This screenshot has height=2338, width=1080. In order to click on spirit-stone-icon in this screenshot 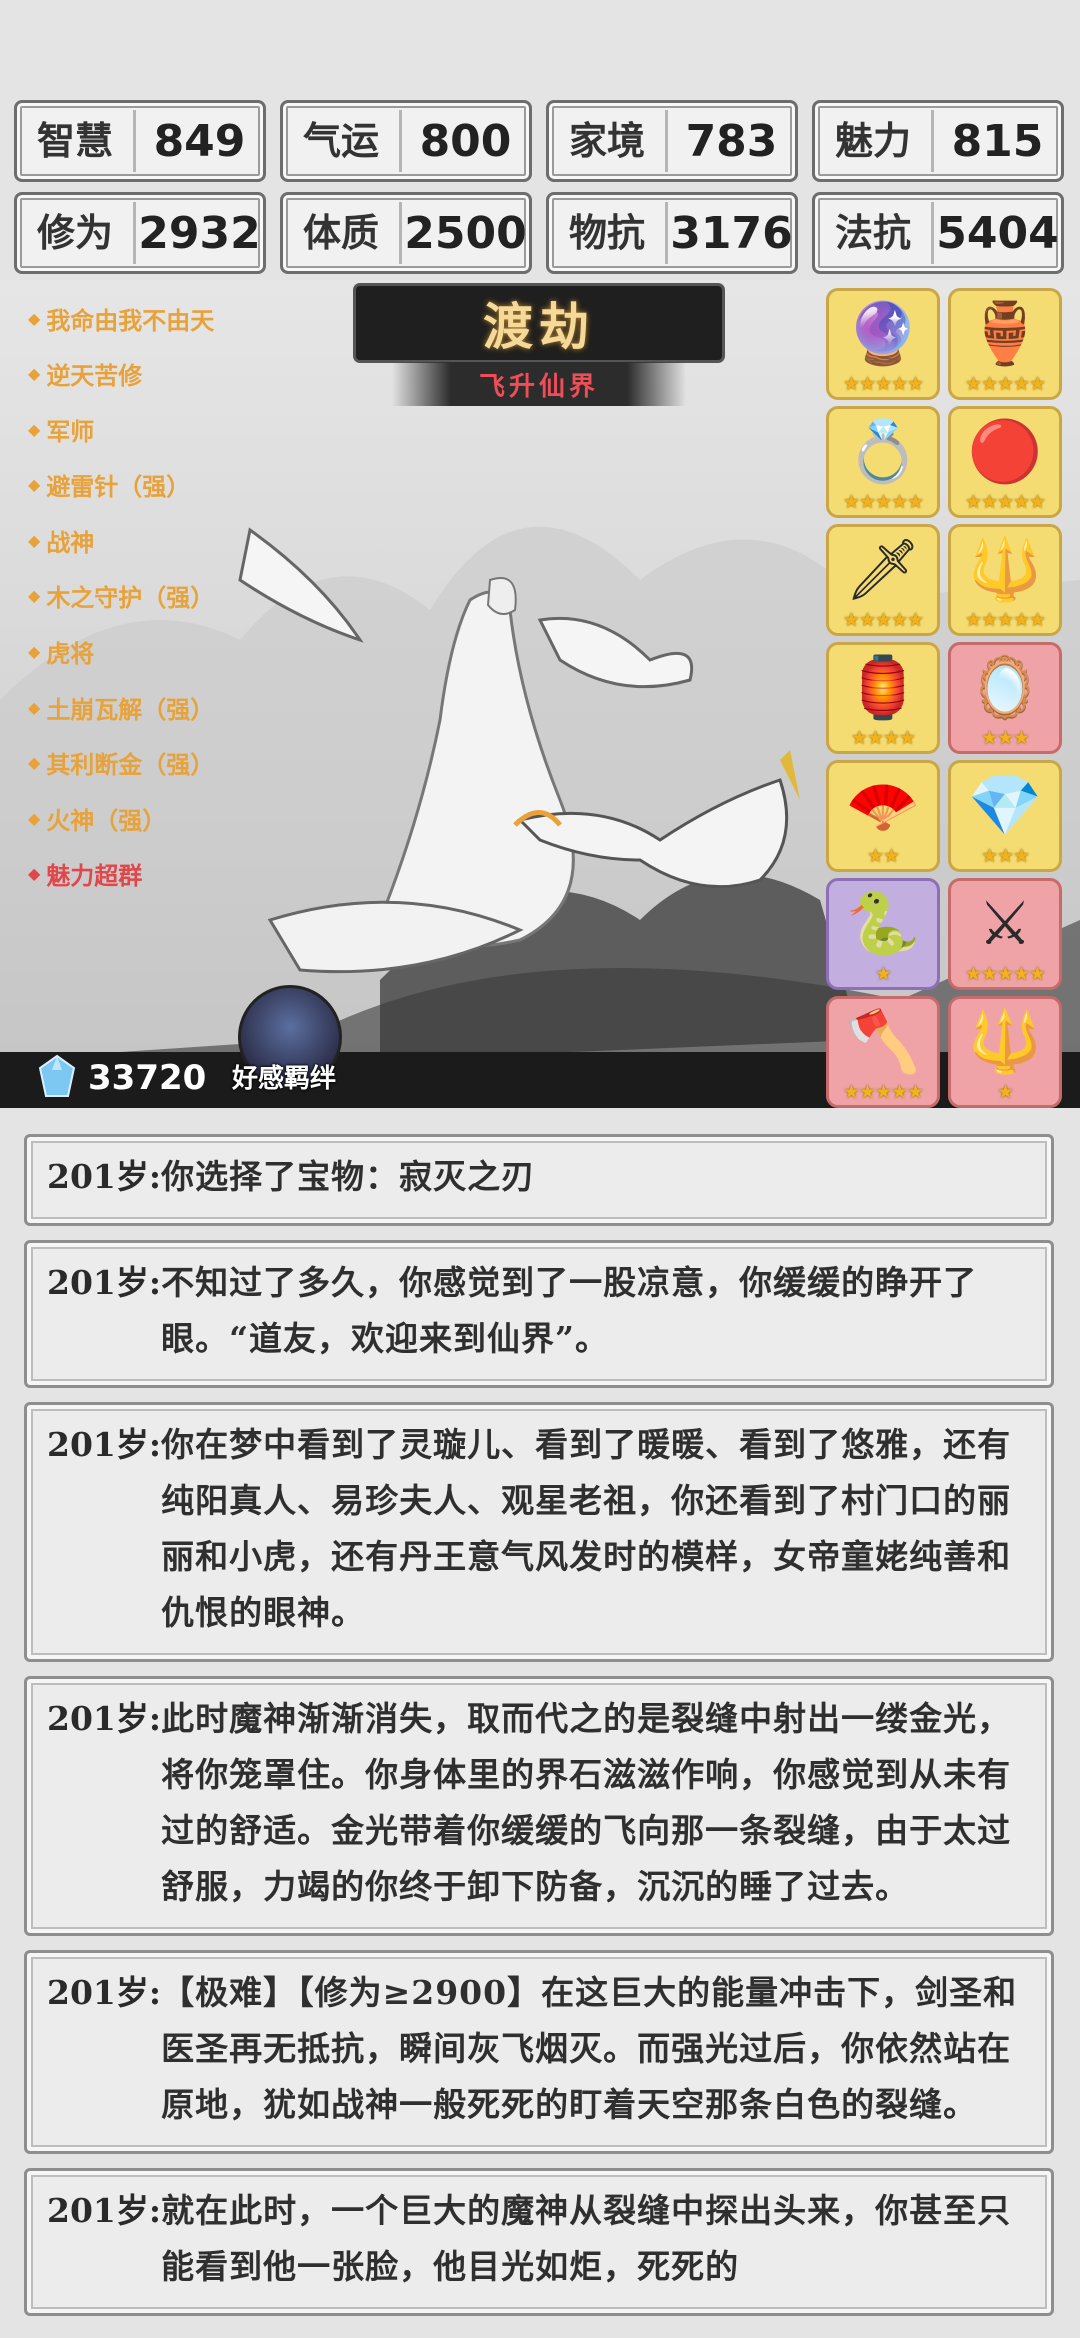, I will do `click(57, 1075)`.